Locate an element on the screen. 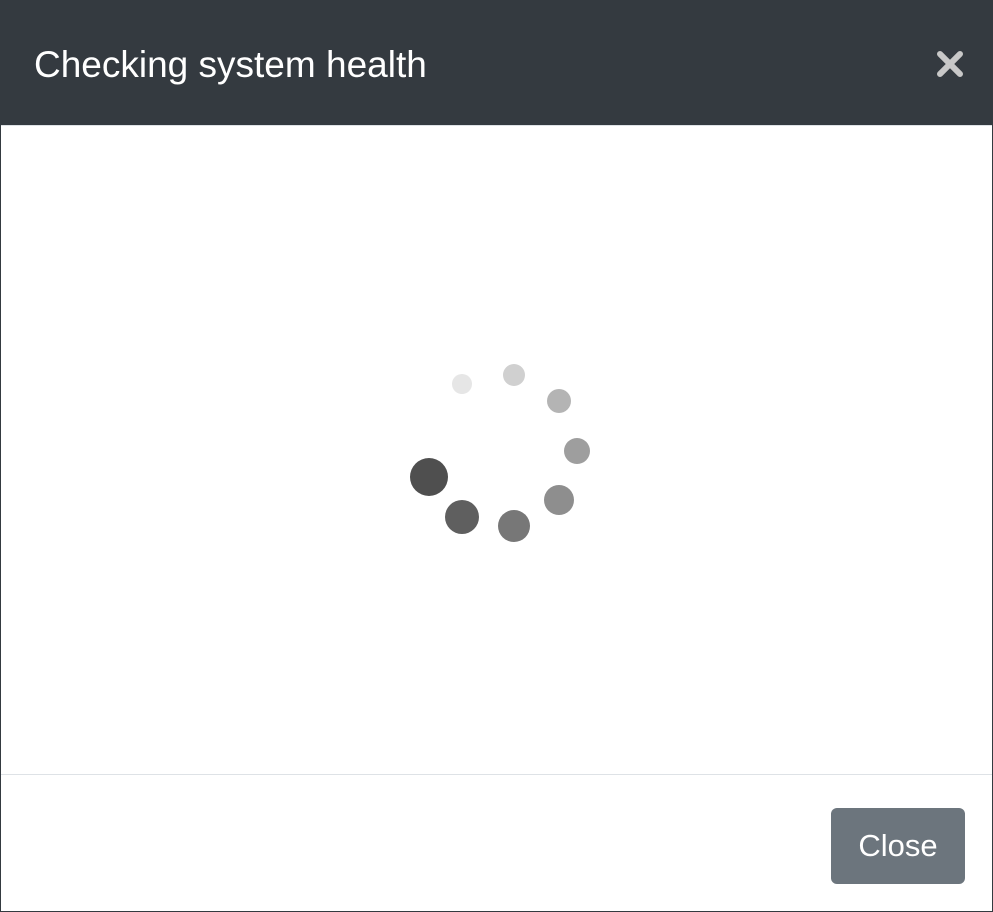  modal-header: Checking system health is located at coordinates (496, 63).